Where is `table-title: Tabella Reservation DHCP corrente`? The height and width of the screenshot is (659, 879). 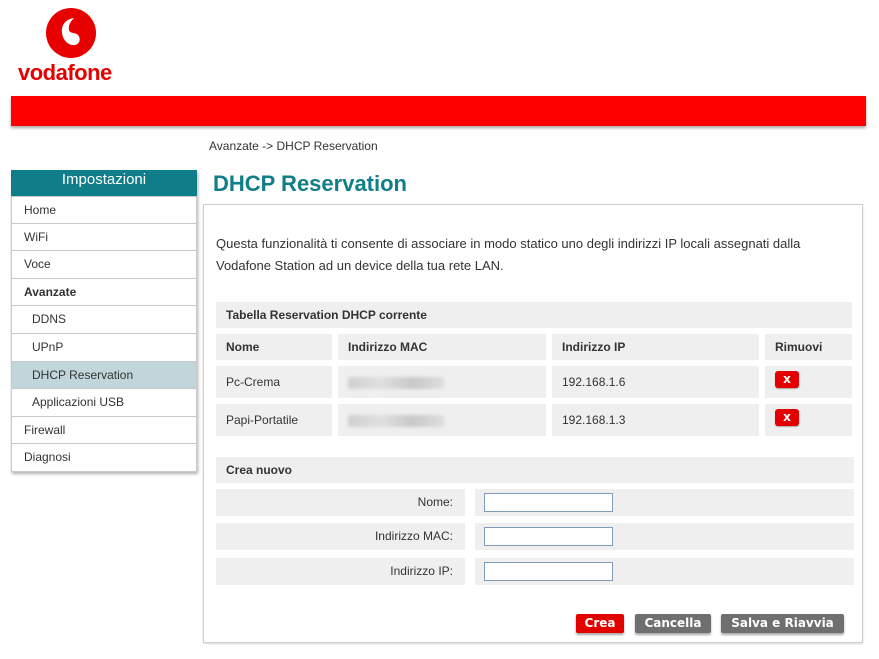 table-title: Tabella Reservation DHCP corrente is located at coordinates (534, 315).